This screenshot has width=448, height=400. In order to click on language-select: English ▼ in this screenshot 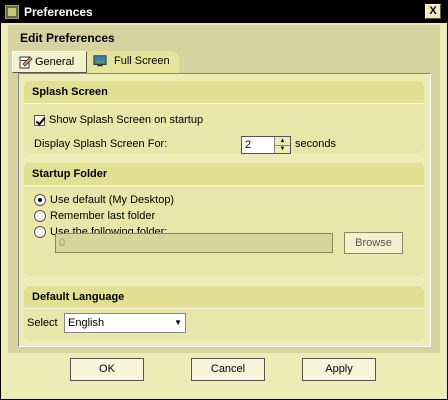, I will do `click(125, 323)`.